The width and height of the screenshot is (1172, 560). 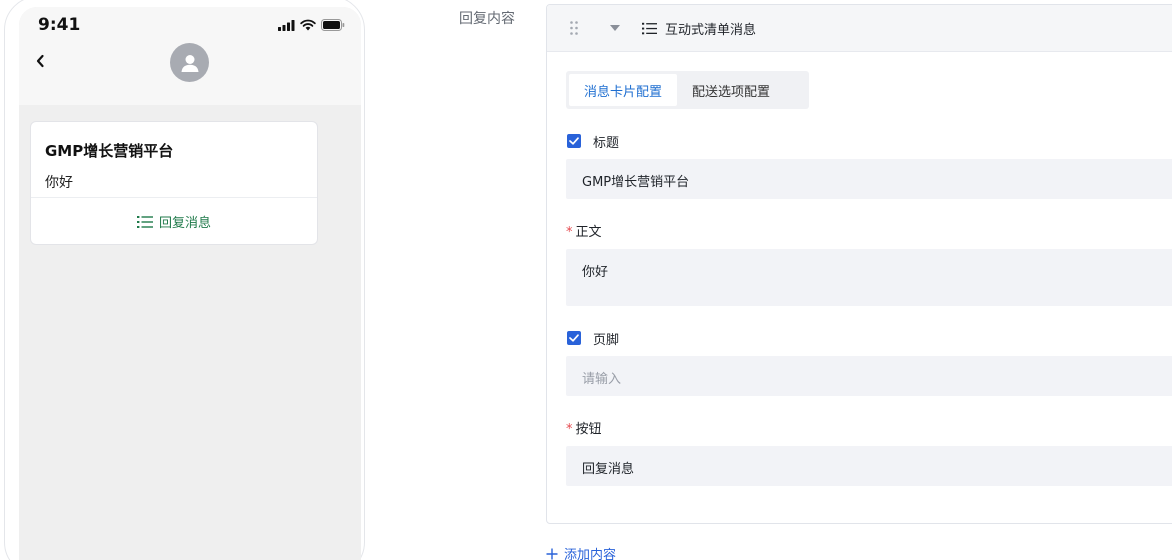 What do you see at coordinates (574, 28) in the screenshot?
I see `drag-handle-icon` at bounding box center [574, 28].